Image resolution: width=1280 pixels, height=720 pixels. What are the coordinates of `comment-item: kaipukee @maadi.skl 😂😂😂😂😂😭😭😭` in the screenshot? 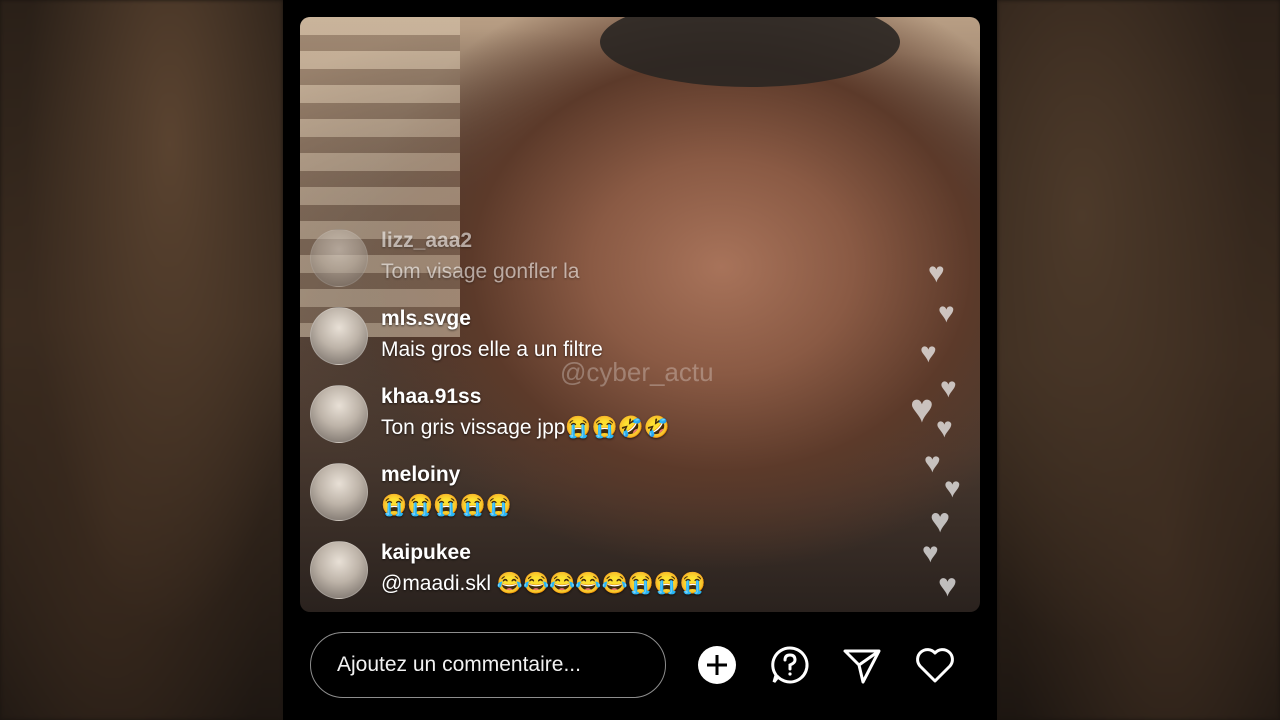 It's located at (640, 575).